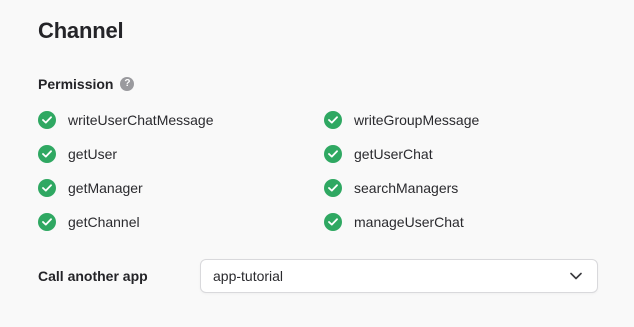  Describe the element at coordinates (393, 154) in the screenshot. I see `permission-item-label: getUserChat` at that location.